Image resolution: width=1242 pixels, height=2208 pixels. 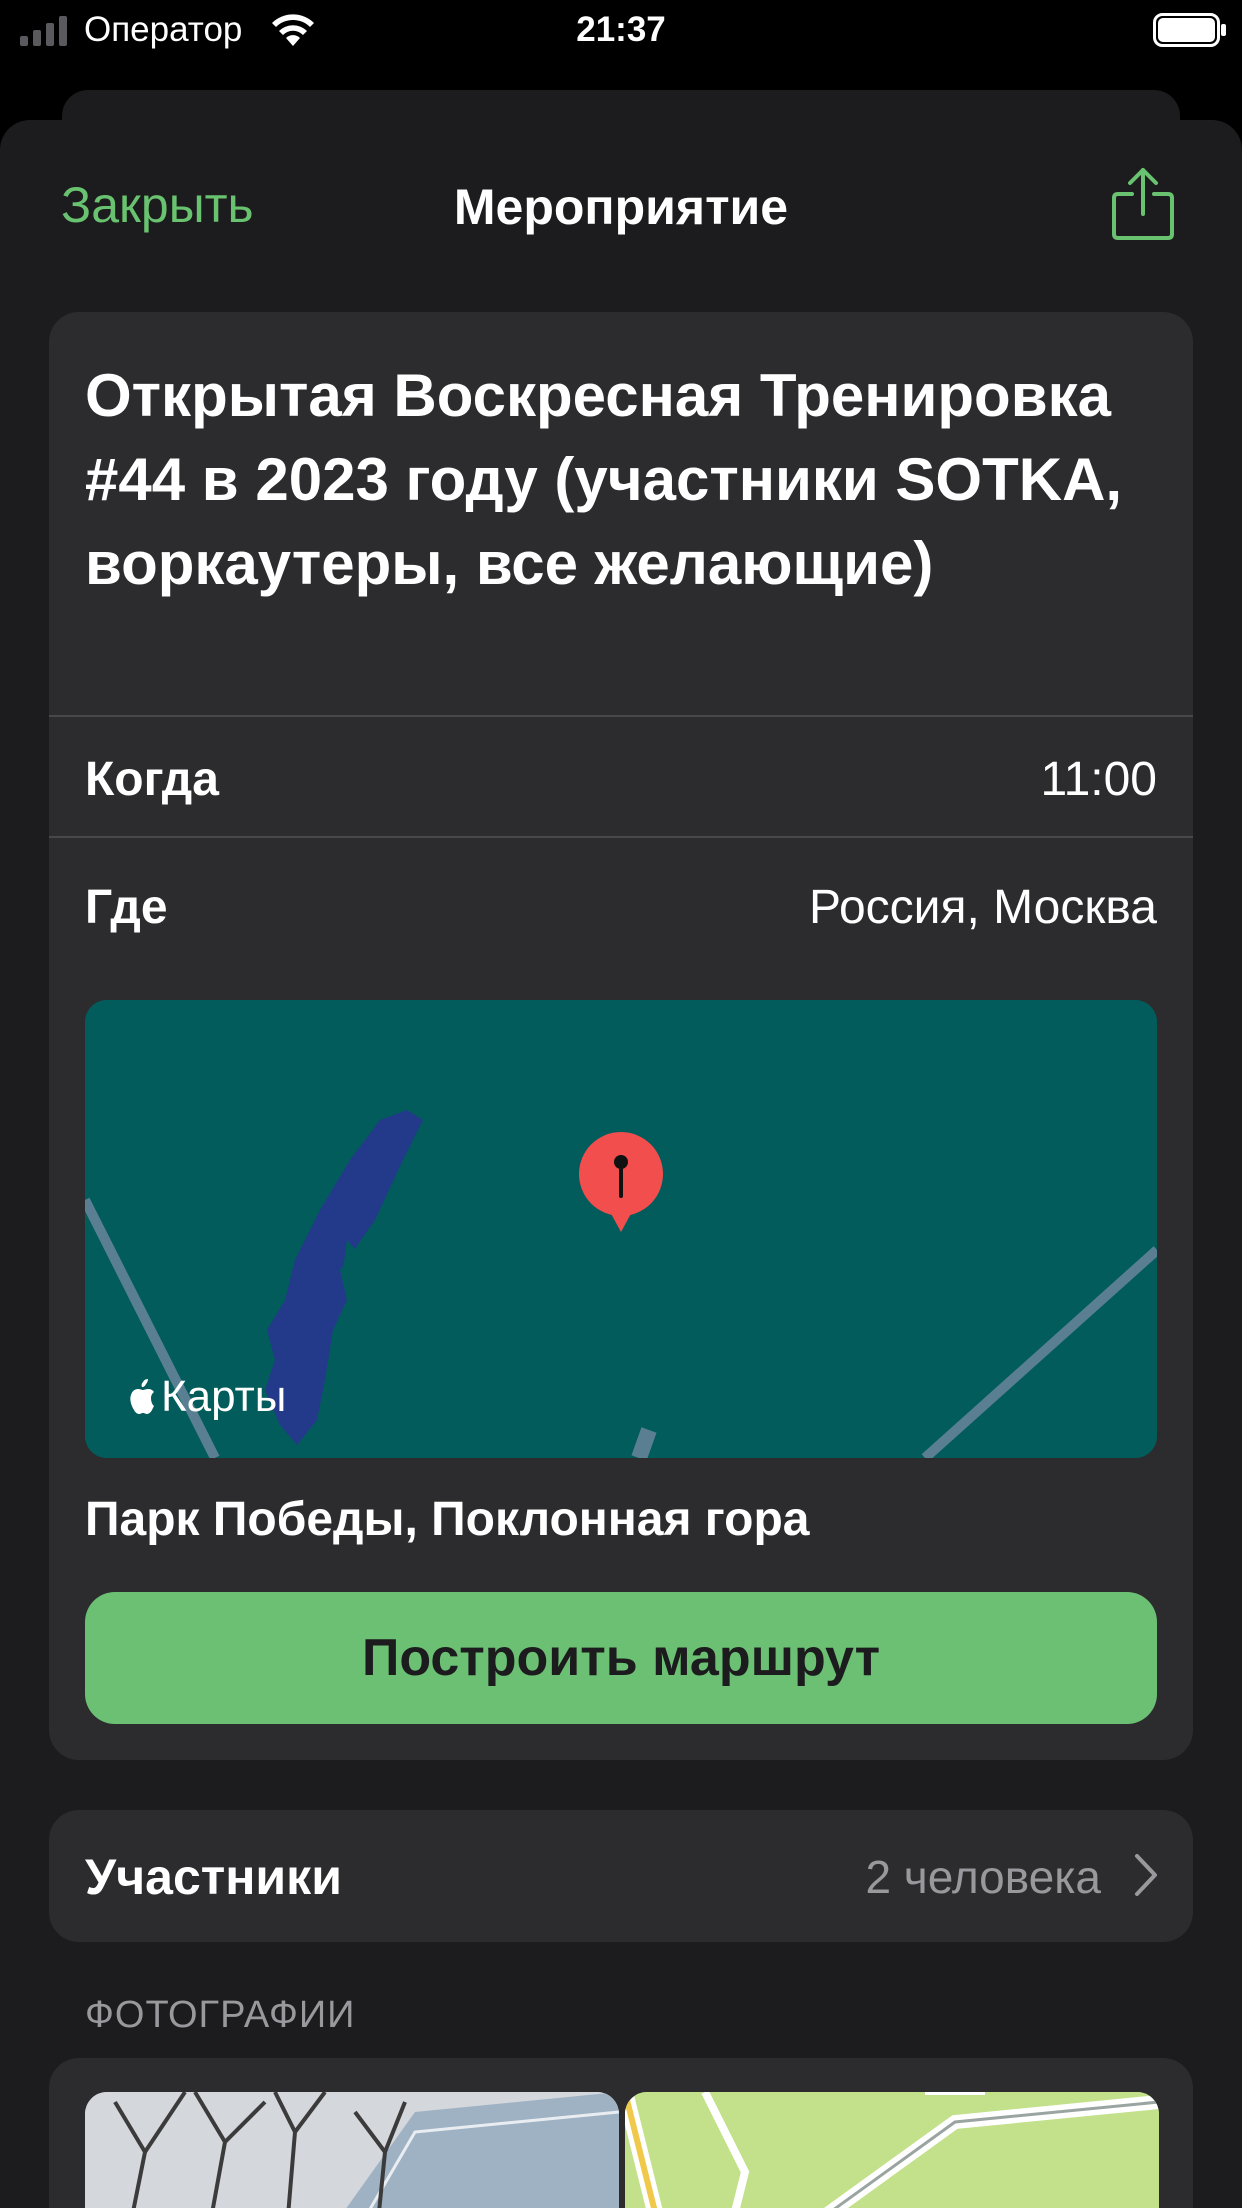 I want to click on photos-section-title: ФОТОГРАФИИ, so click(x=220, y=2015).